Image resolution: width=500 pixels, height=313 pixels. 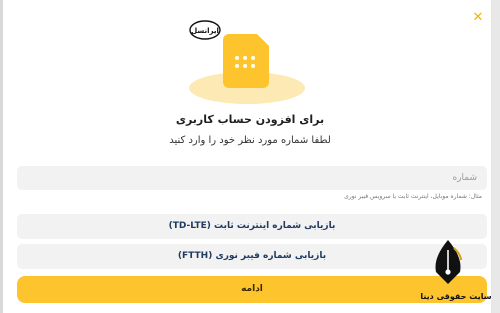 What do you see at coordinates (247, 62) in the screenshot?
I see `sim-card-icon: ایرانسل` at bounding box center [247, 62].